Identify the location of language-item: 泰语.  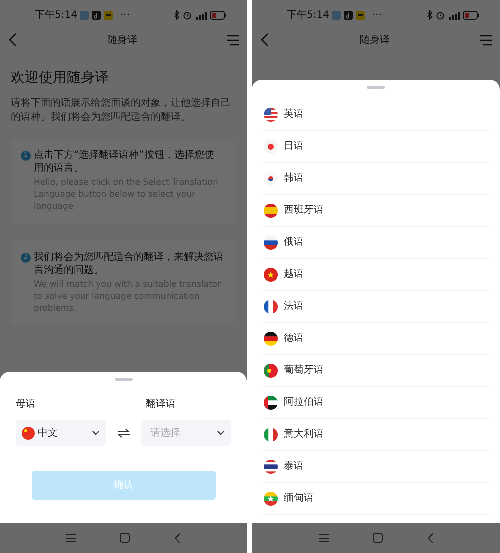
(376, 467).